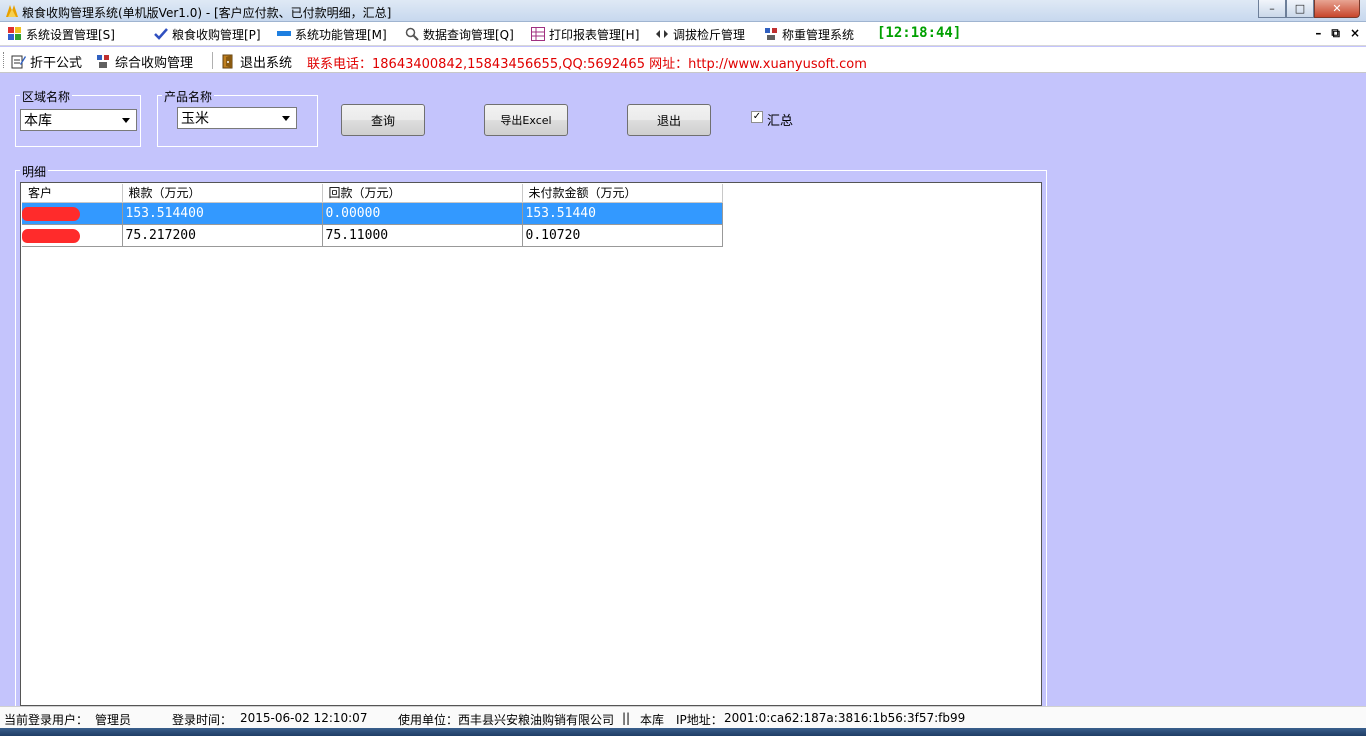 This screenshot has height=736, width=1366. What do you see at coordinates (526, 120) in the screenshot?
I see `export-excel-button: 导出Excel` at bounding box center [526, 120].